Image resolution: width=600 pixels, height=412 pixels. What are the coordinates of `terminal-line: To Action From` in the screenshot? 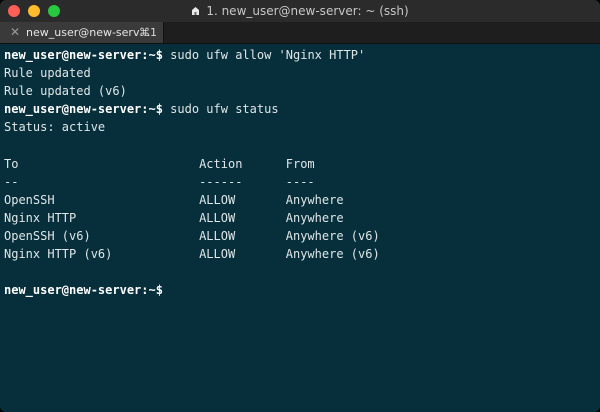 It's located at (302, 164).